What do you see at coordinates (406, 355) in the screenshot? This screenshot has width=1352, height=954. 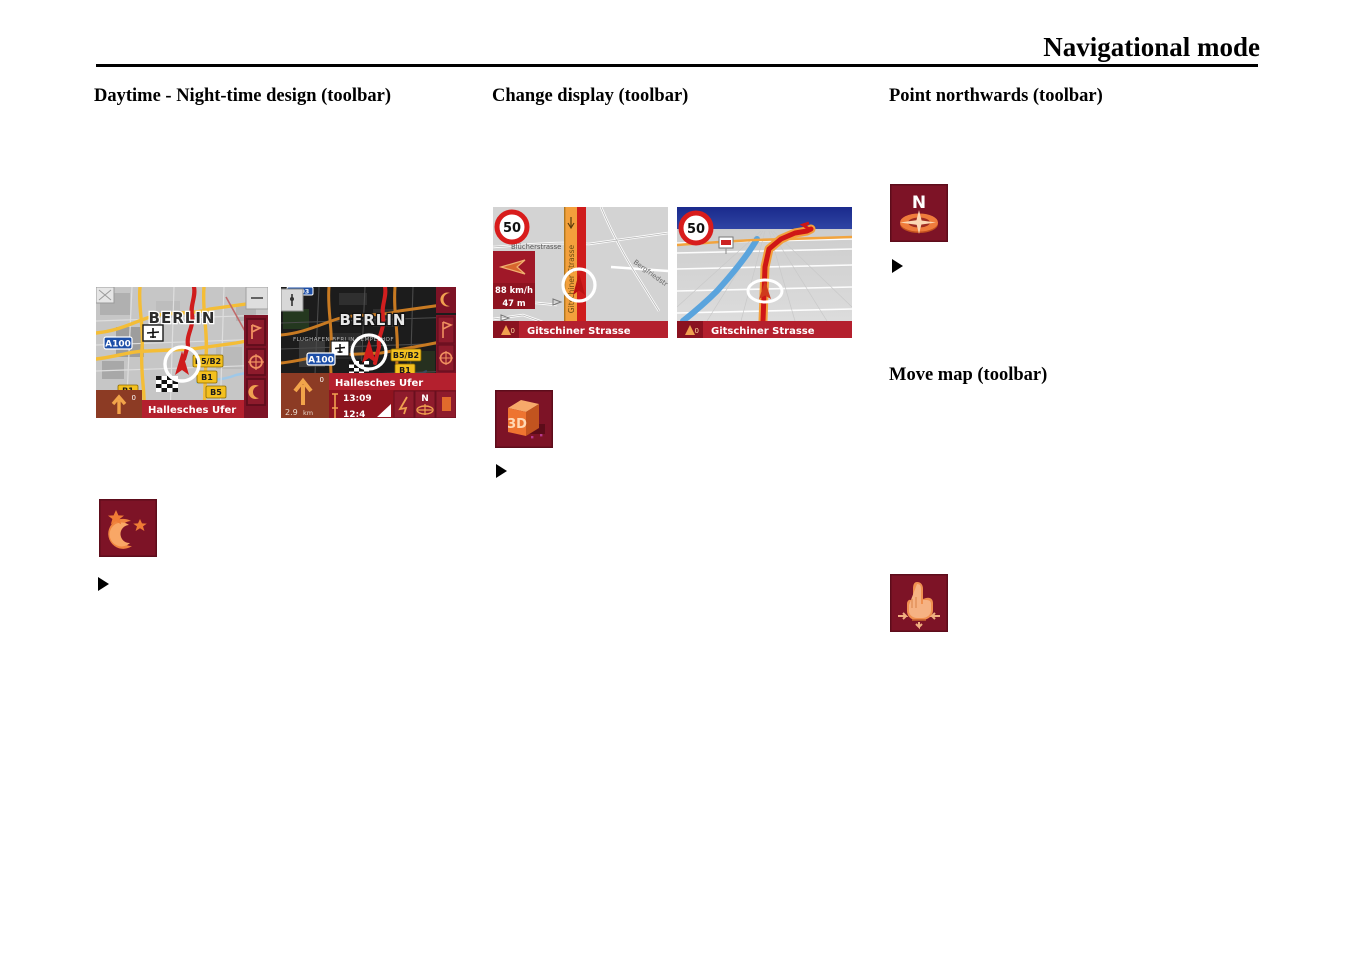 I see `svg-text: B5/B2` at bounding box center [406, 355].